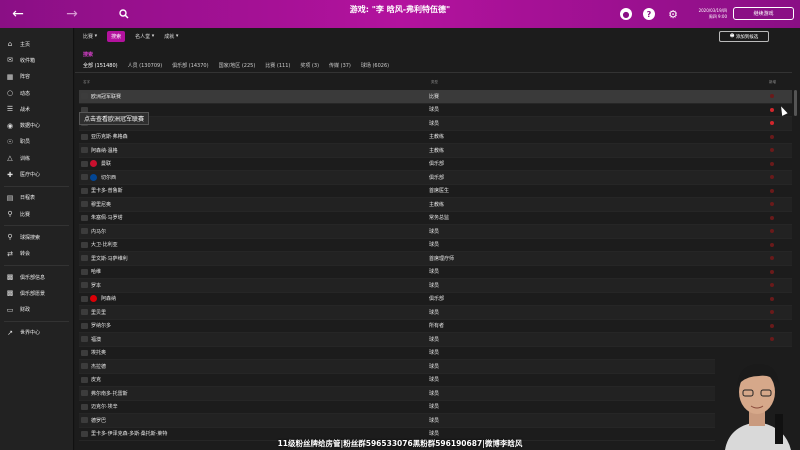 The image size is (800, 450). What do you see at coordinates (98, 231) in the screenshot?
I see `row-name: 内马尔` at bounding box center [98, 231].